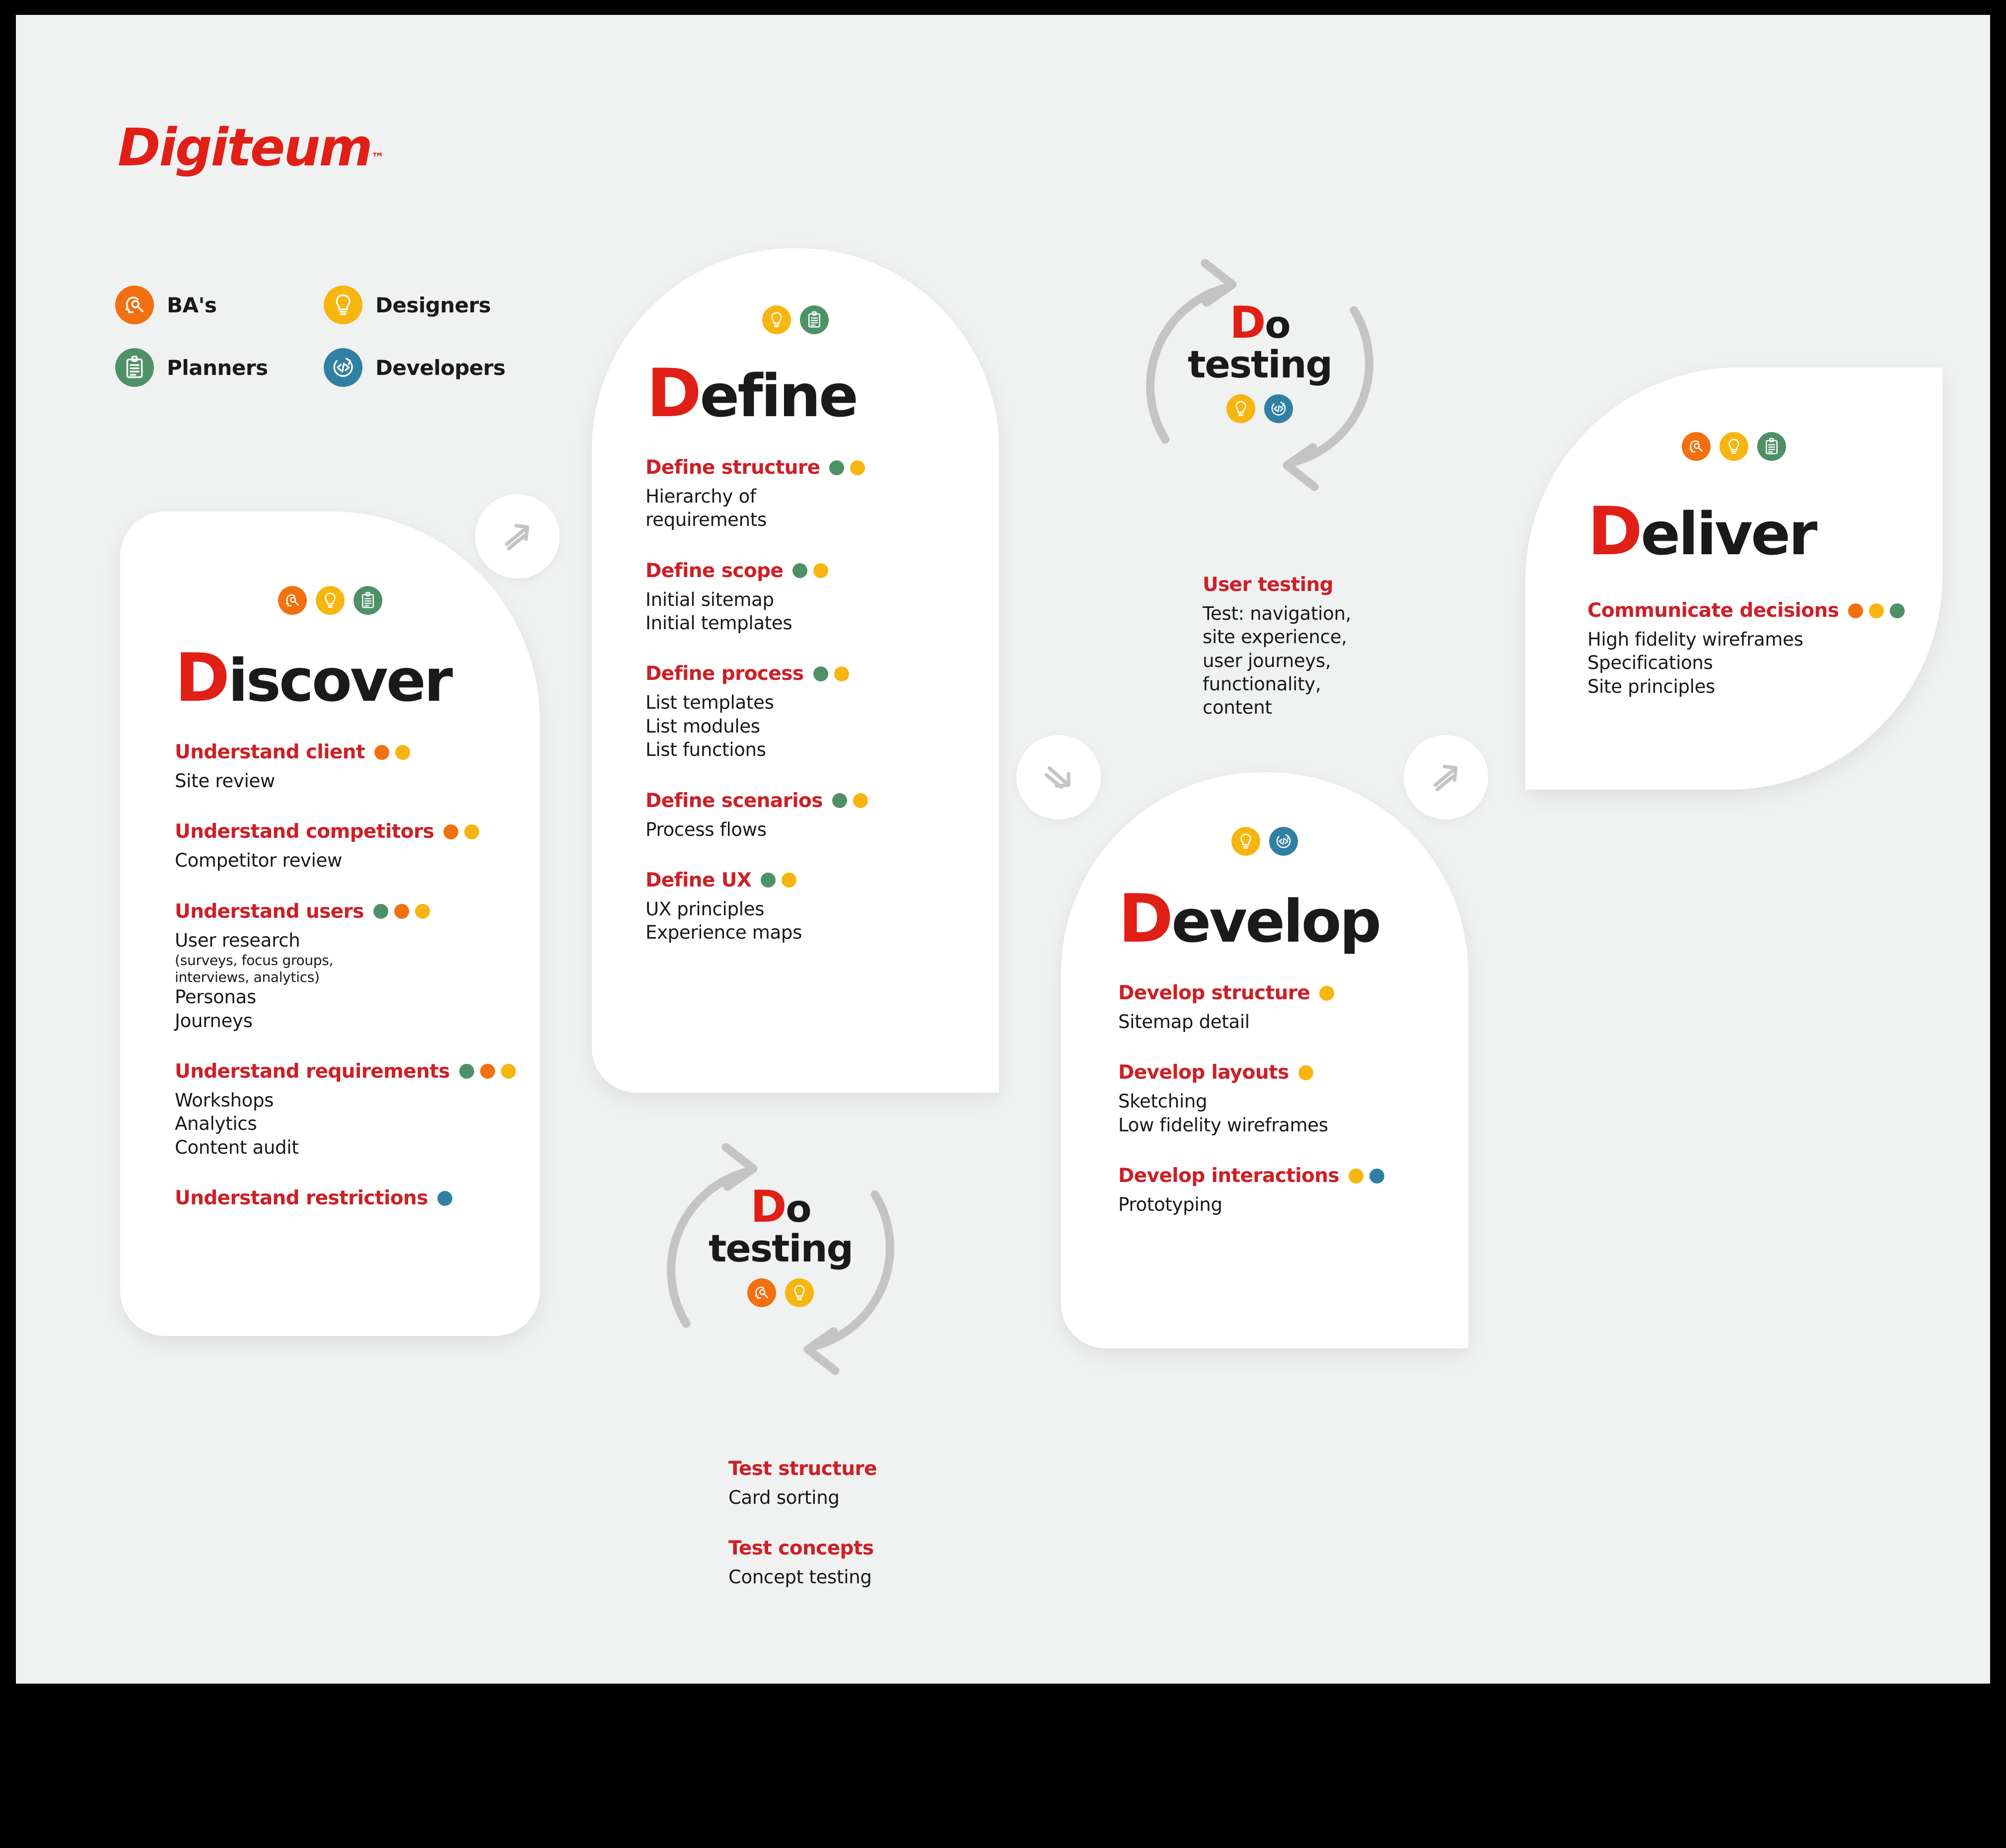  What do you see at coordinates (219, 305) in the screenshot?
I see `legend-item-ba: BA's` at bounding box center [219, 305].